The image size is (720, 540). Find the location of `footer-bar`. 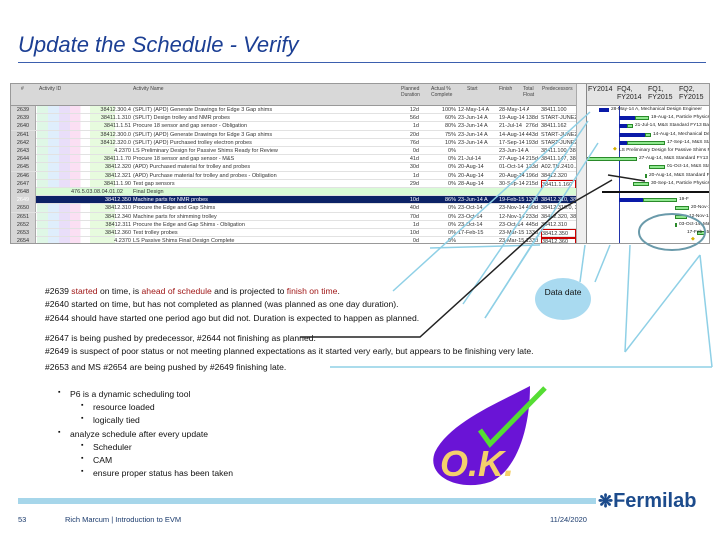

footer-bar is located at coordinates (307, 501).